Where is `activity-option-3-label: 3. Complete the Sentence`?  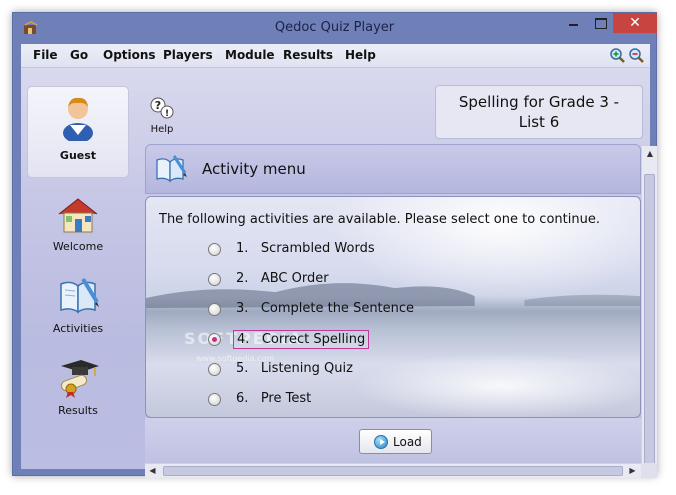 activity-option-3-label: 3. Complete the Sentence is located at coordinates (325, 308).